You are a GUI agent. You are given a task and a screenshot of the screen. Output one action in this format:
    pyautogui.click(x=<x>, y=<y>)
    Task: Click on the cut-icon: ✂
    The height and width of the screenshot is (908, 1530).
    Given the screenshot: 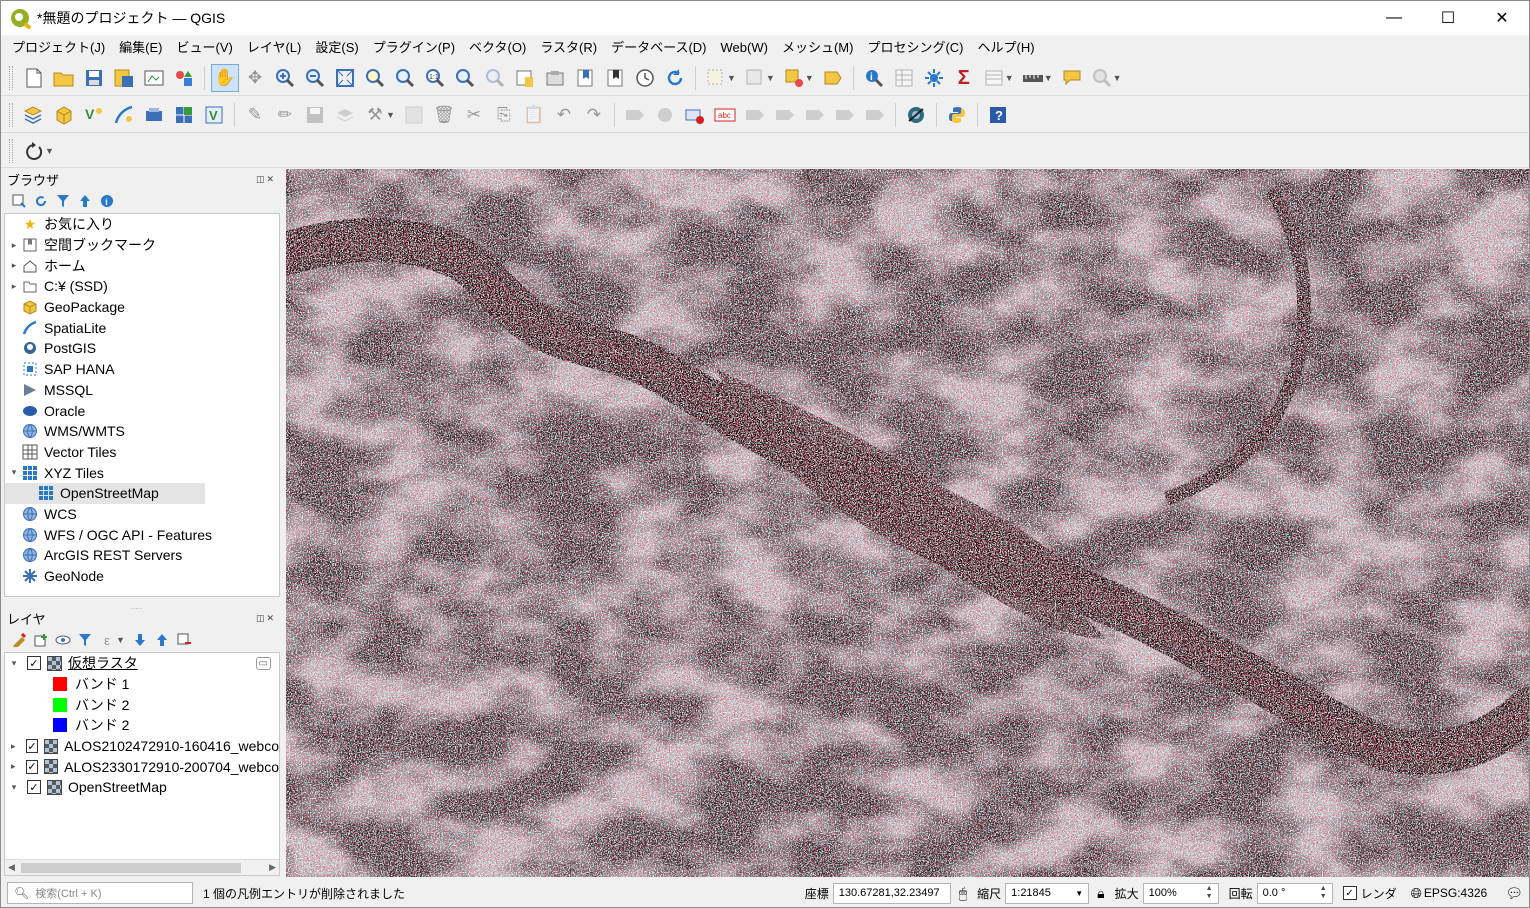 What is the action you would take?
    pyautogui.click(x=474, y=115)
    